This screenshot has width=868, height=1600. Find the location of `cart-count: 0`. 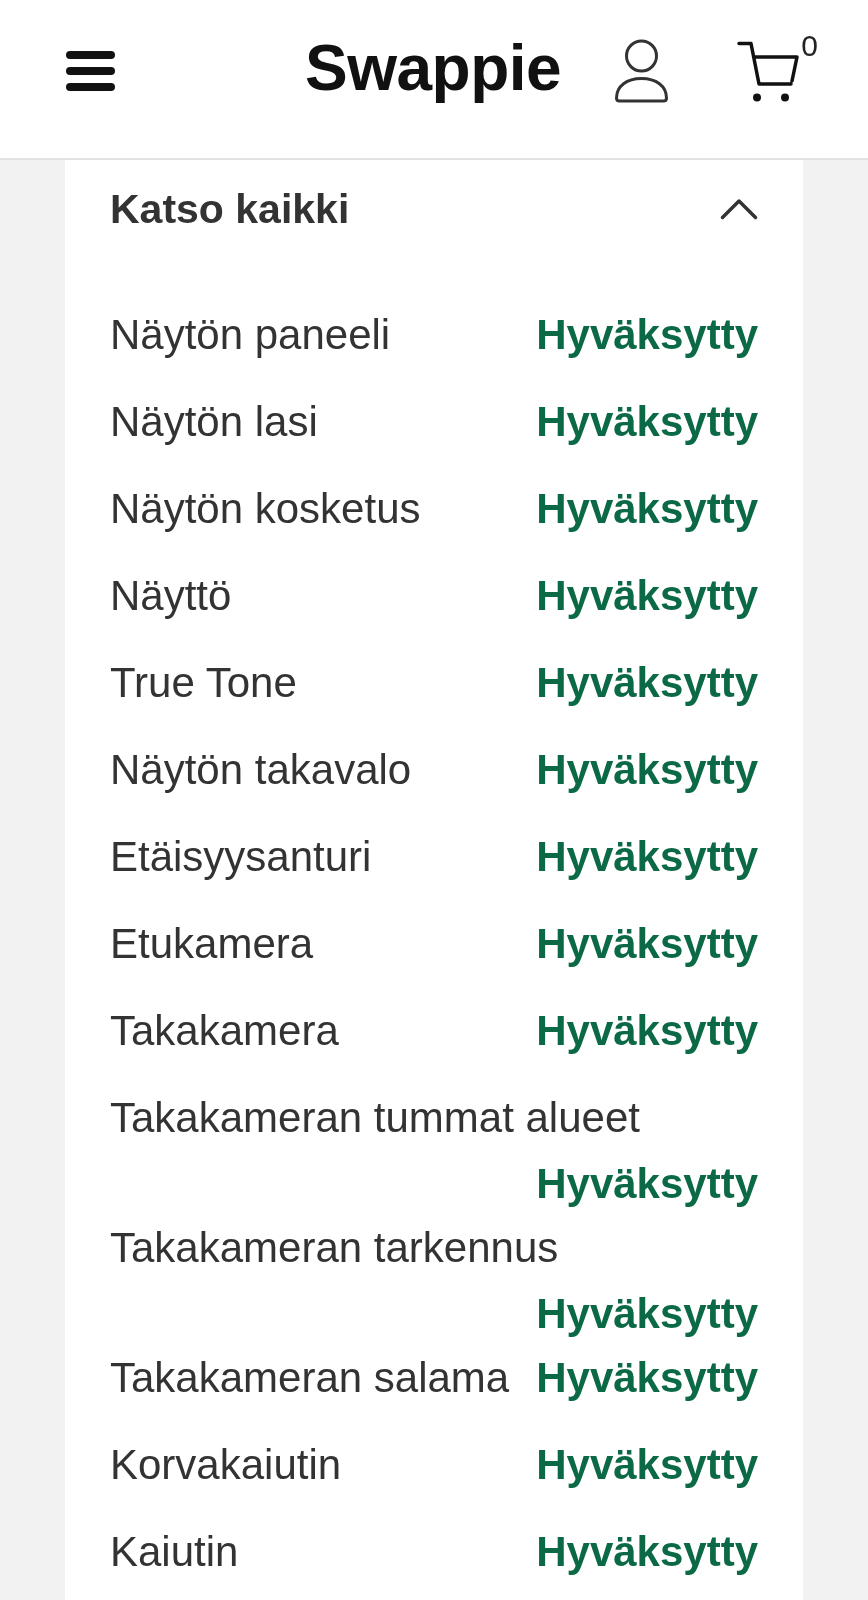

cart-count: 0 is located at coordinates (809, 45).